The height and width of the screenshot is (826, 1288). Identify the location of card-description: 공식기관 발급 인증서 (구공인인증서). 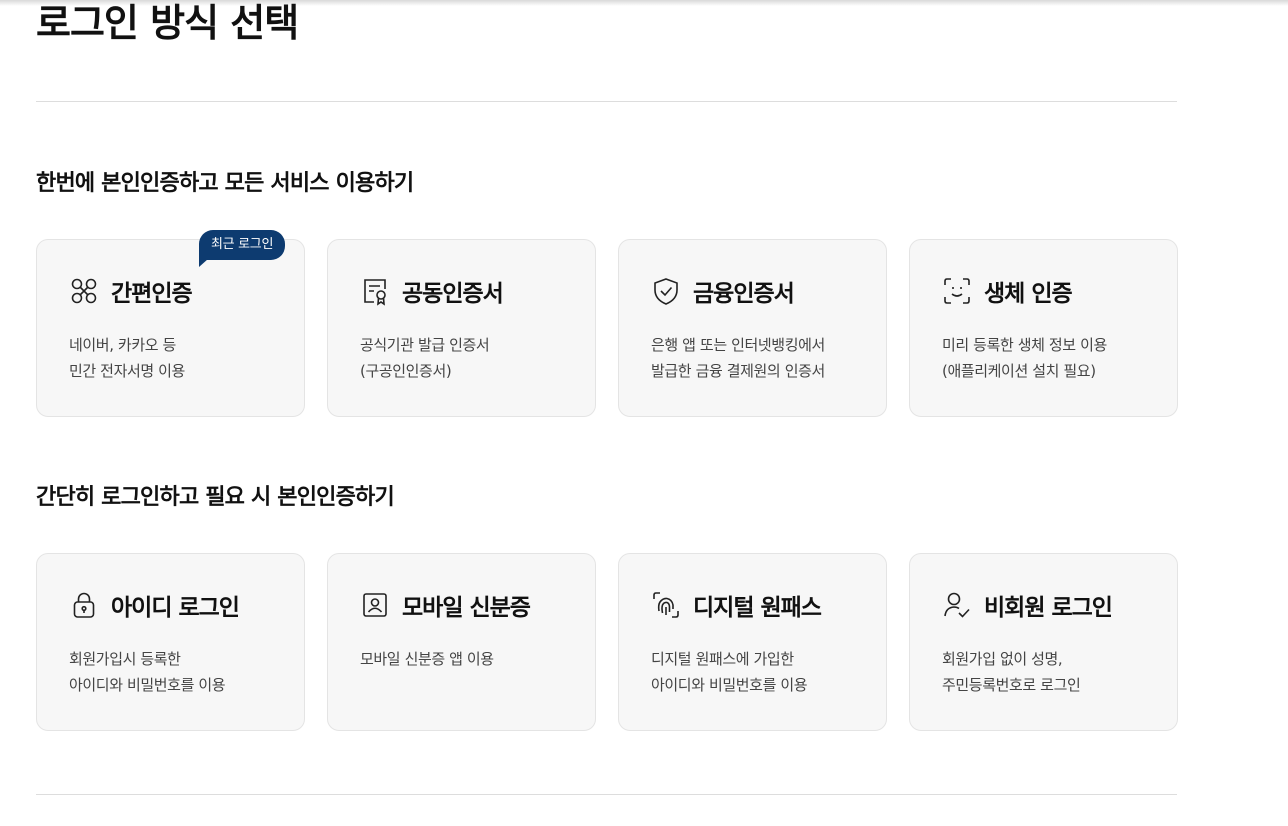
(467, 358).